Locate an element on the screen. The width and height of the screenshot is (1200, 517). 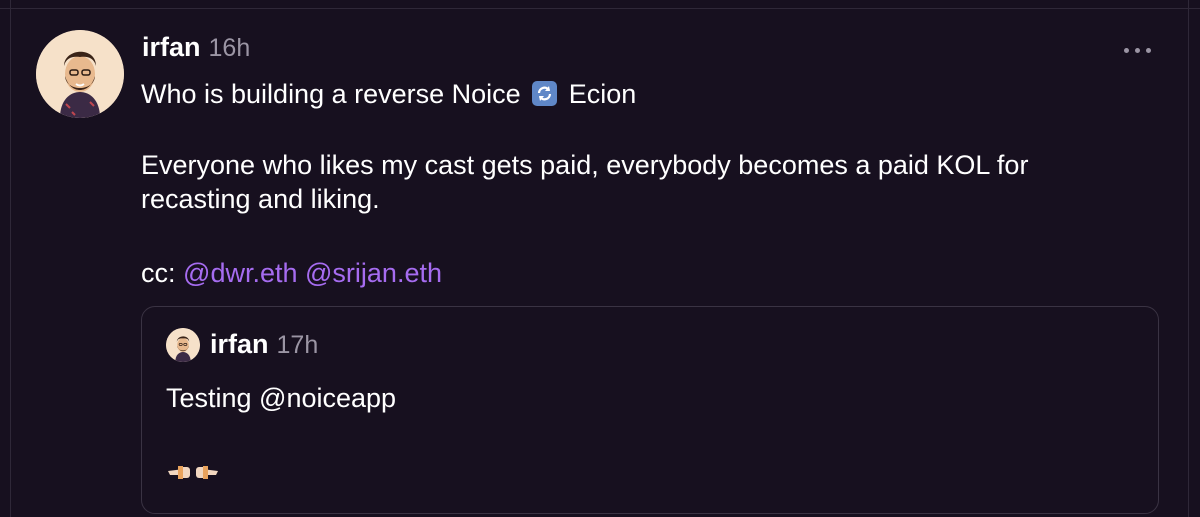
right-divider is located at coordinates (1188, 258).